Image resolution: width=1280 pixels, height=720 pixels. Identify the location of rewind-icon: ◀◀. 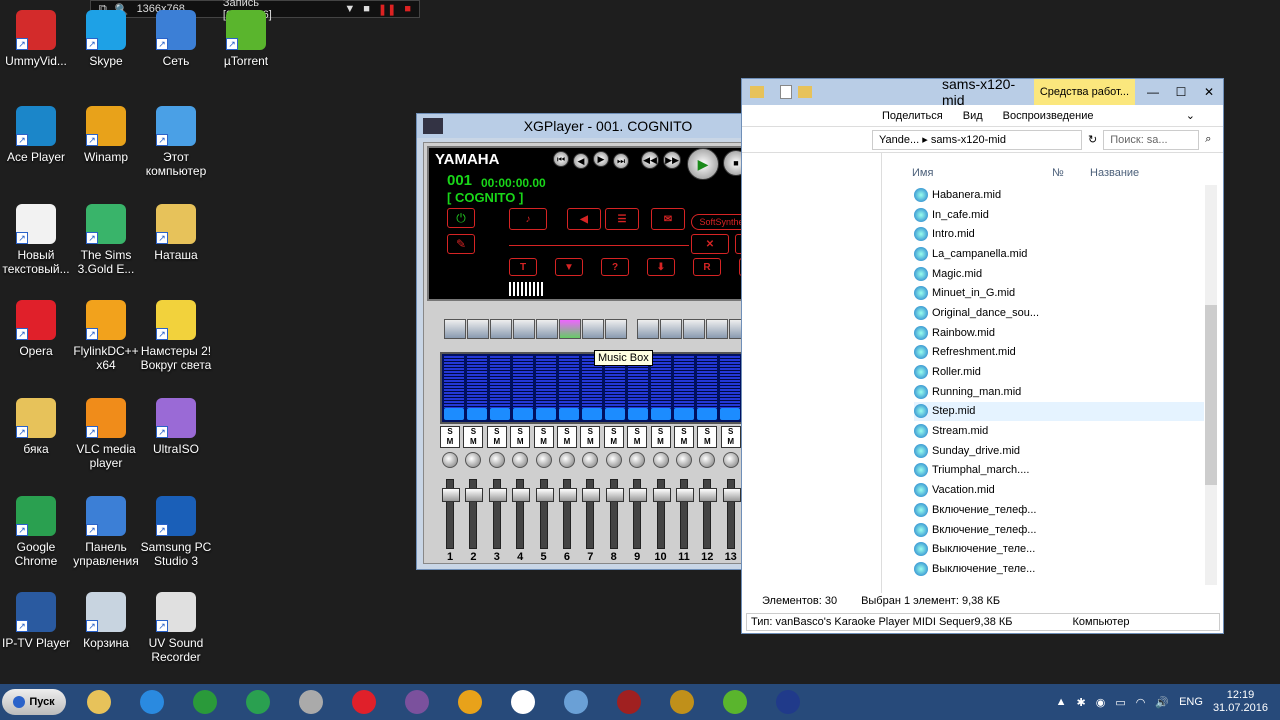
(650, 160).